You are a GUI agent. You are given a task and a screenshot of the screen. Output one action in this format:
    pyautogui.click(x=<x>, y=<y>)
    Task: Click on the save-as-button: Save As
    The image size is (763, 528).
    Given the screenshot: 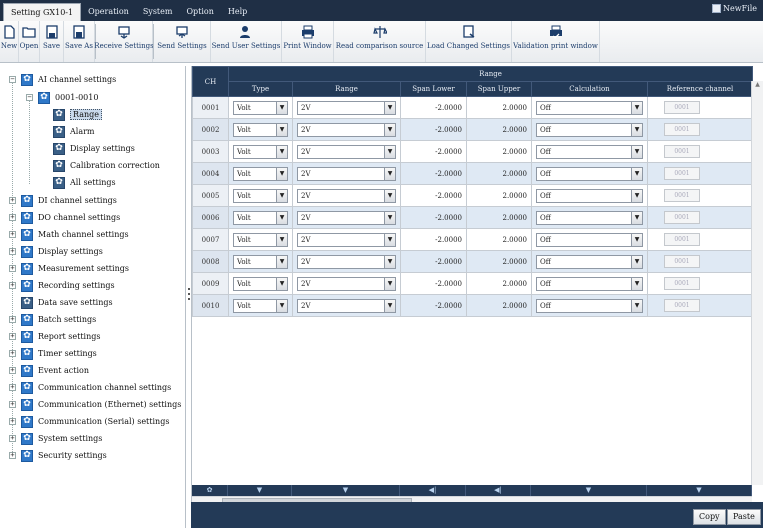 What is the action you would take?
    pyautogui.click(x=79, y=41)
    